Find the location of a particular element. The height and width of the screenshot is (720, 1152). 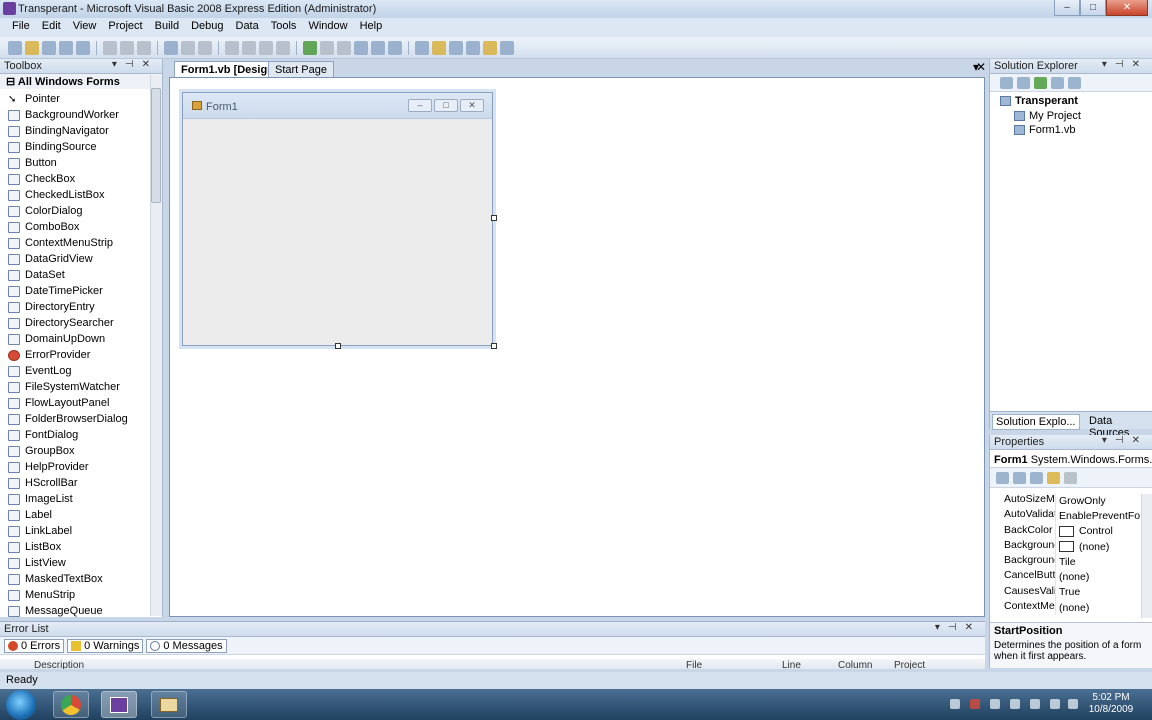

menu-file: File is located at coordinates (21, 27).